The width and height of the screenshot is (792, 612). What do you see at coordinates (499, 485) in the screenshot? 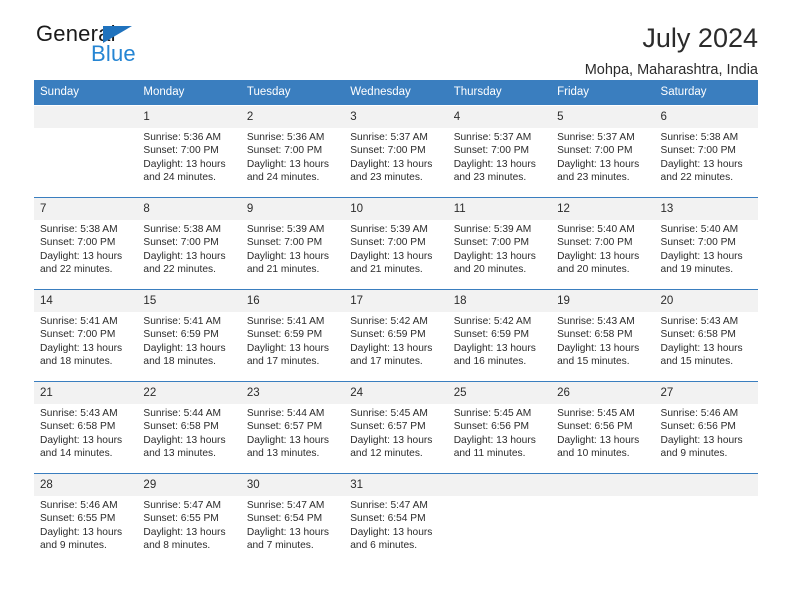
I see `day-number-empty` at bounding box center [499, 485].